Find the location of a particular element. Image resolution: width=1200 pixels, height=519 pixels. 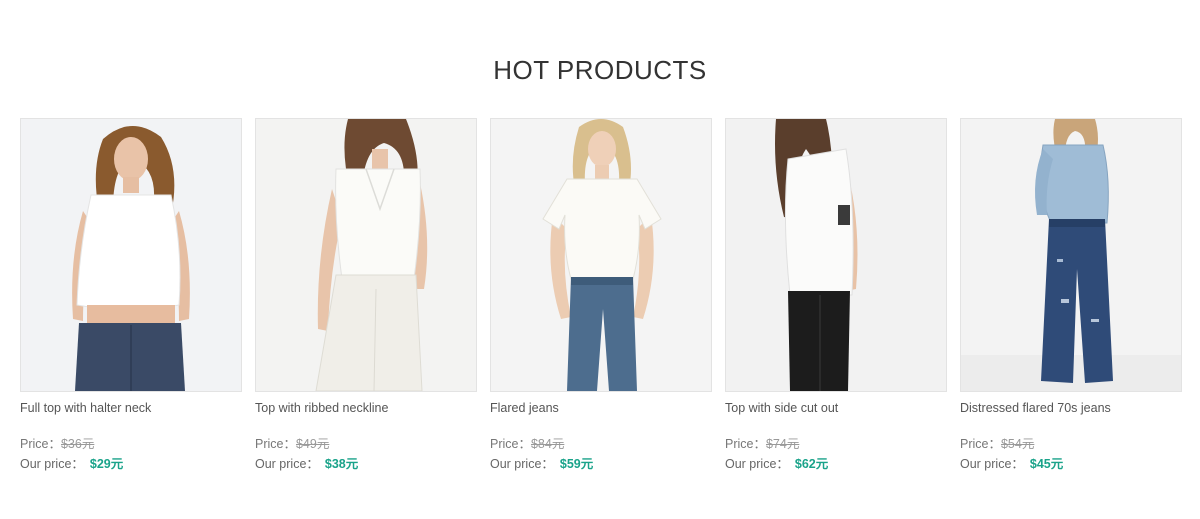

model-flared-jeans-photo is located at coordinates (601, 255).